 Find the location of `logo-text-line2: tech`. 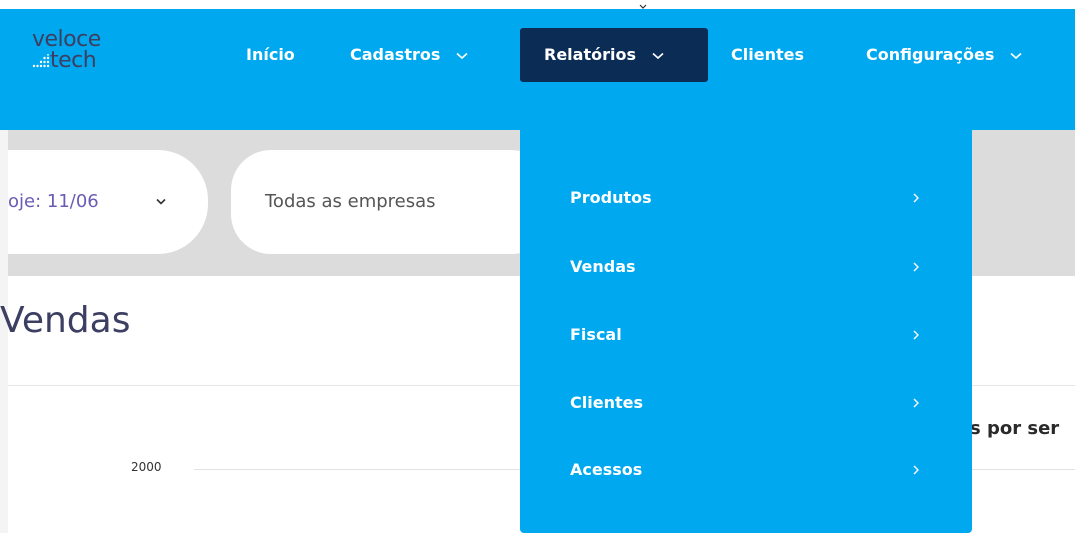

logo-text-line2: tech is located at coordinates (73, 60).